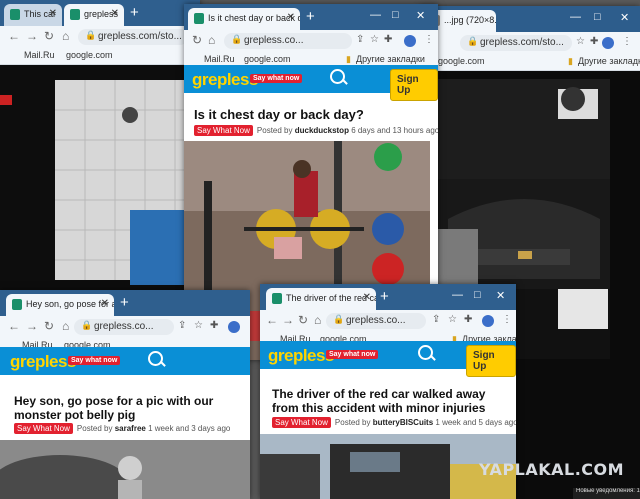  Describe the element at coordinates (60, 305) in the screenshot. I see `tab-pig: Hey son, go pose for a pic wi ✕` at that location.